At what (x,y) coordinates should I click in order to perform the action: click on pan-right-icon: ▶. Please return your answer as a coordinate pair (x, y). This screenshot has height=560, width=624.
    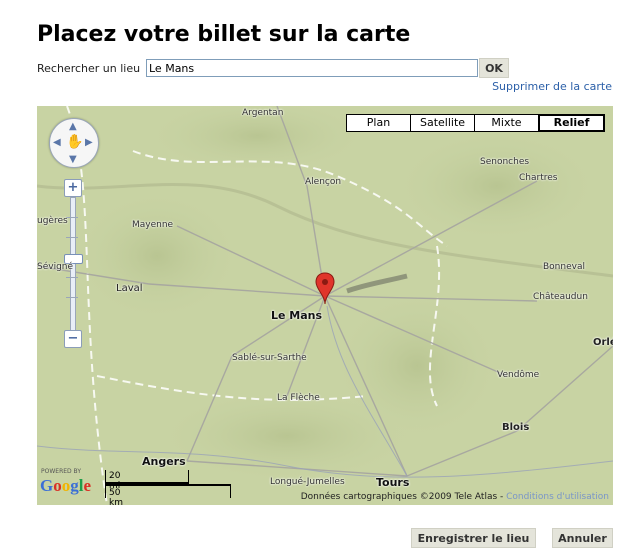
    Looking at the image, I should click on (89, 143).